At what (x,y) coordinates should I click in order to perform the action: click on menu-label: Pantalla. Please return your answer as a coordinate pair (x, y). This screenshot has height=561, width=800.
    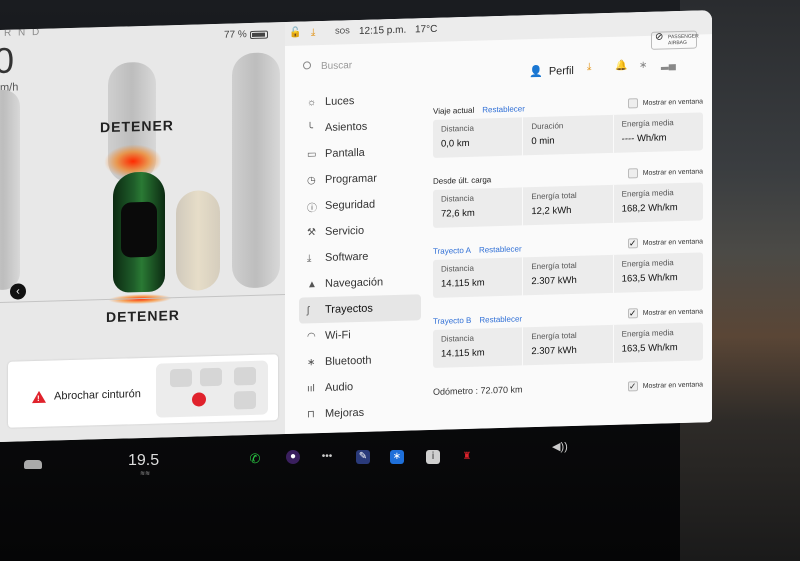
    Looking at the image, I should click on (345, 153).